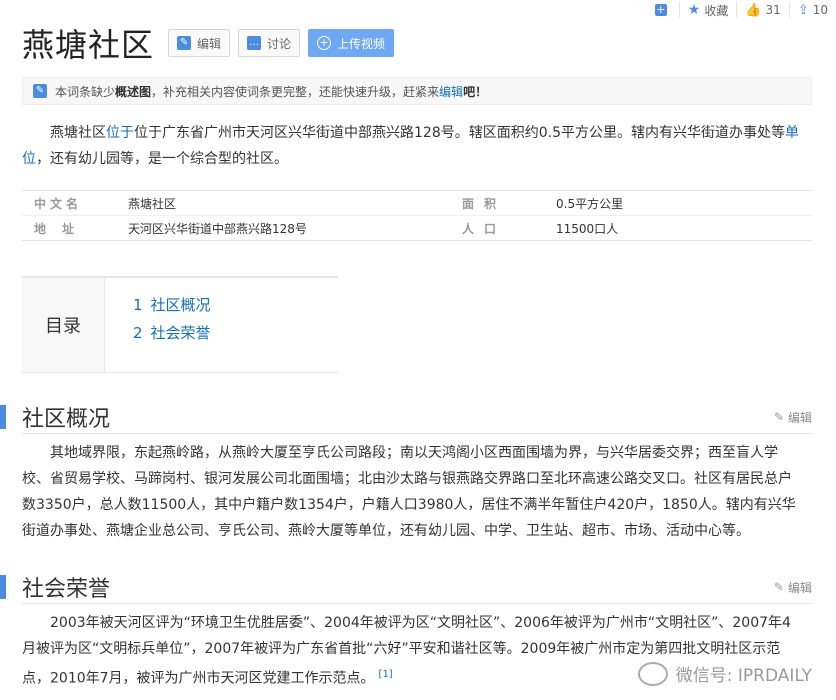  Describe the element at coordinates (120, 133) in the screenshot. I see `intro-link-location: 位于` at that location.